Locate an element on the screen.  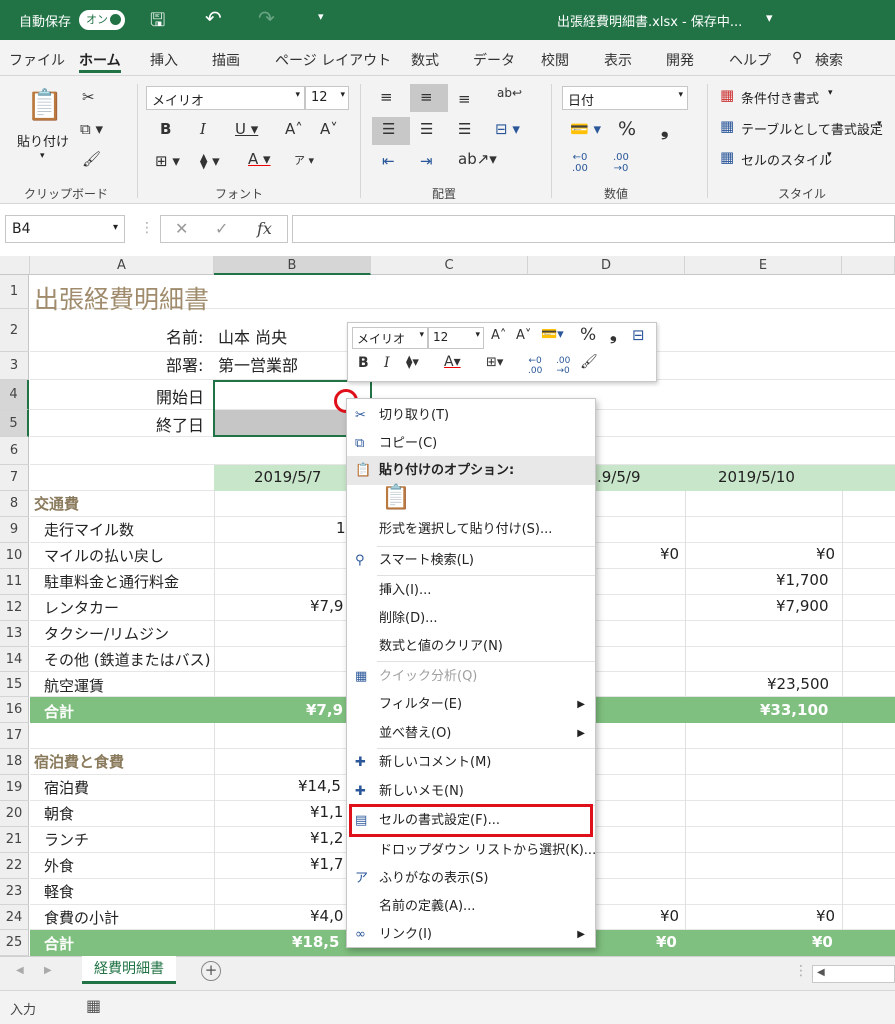
row-header-5: 5 is located at coordinates (14, 423).